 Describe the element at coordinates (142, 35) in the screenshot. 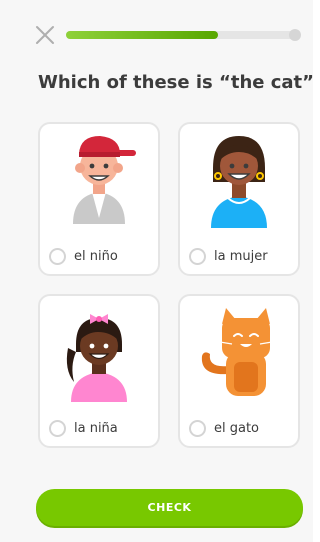

I see `progress-bar-fill` at that location.